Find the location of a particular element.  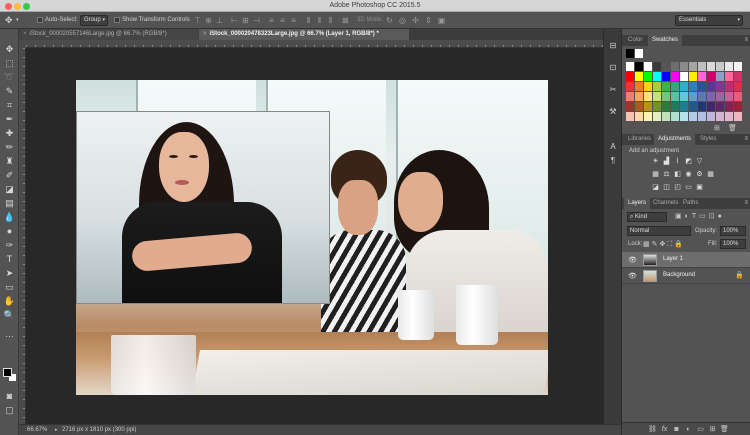

auto-select-dropdown: Group ▾ is located at coordinates (94, 20).